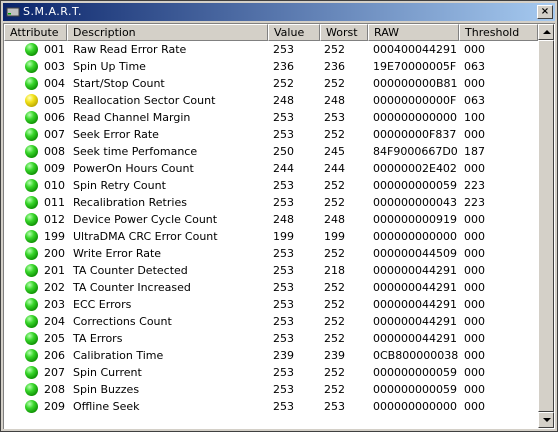  I want to click on column-header-threshold: Threshold, so click(498, 32).